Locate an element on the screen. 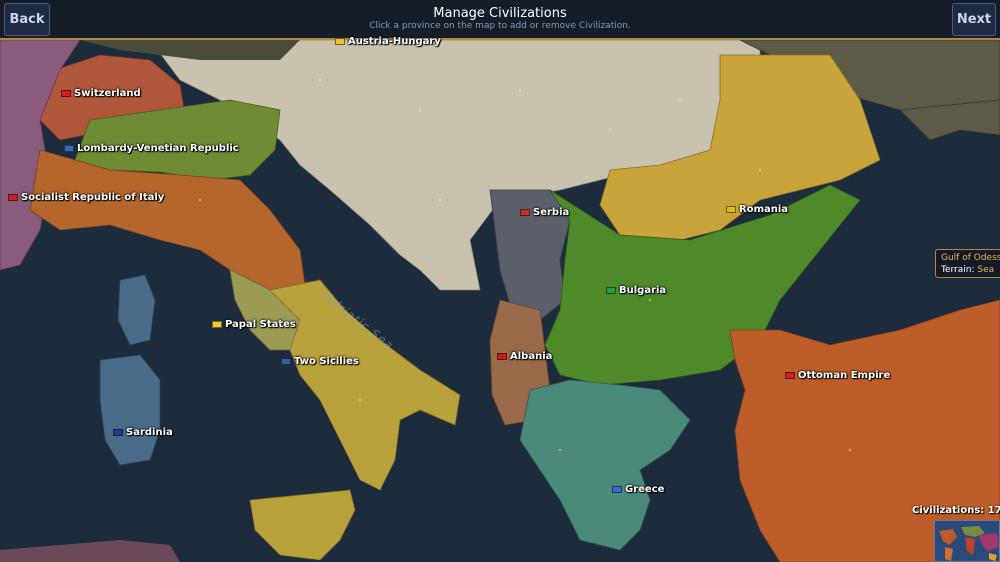 This screenshot has height=562, width=1000. minimap-world-icon is located at coordinates (967, 541).